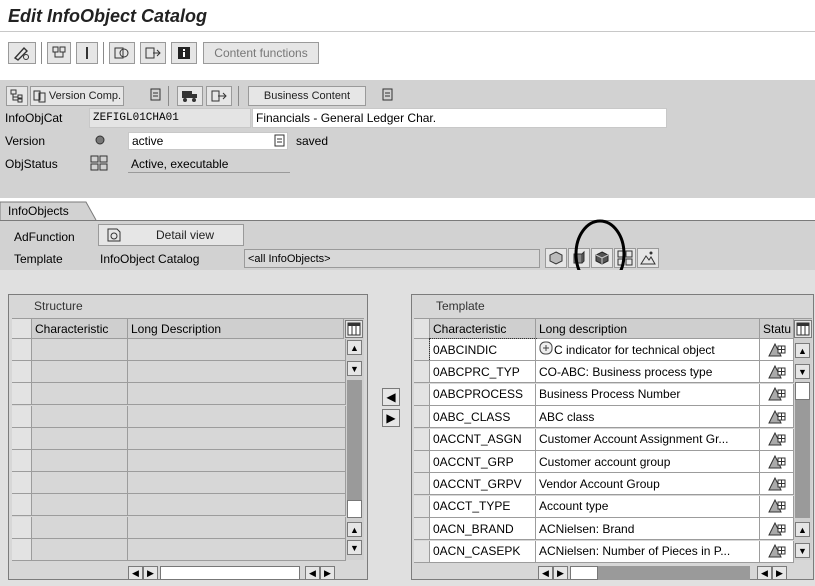 The image size is (815, 586). I want to click on transport-button, so click(153, 53).